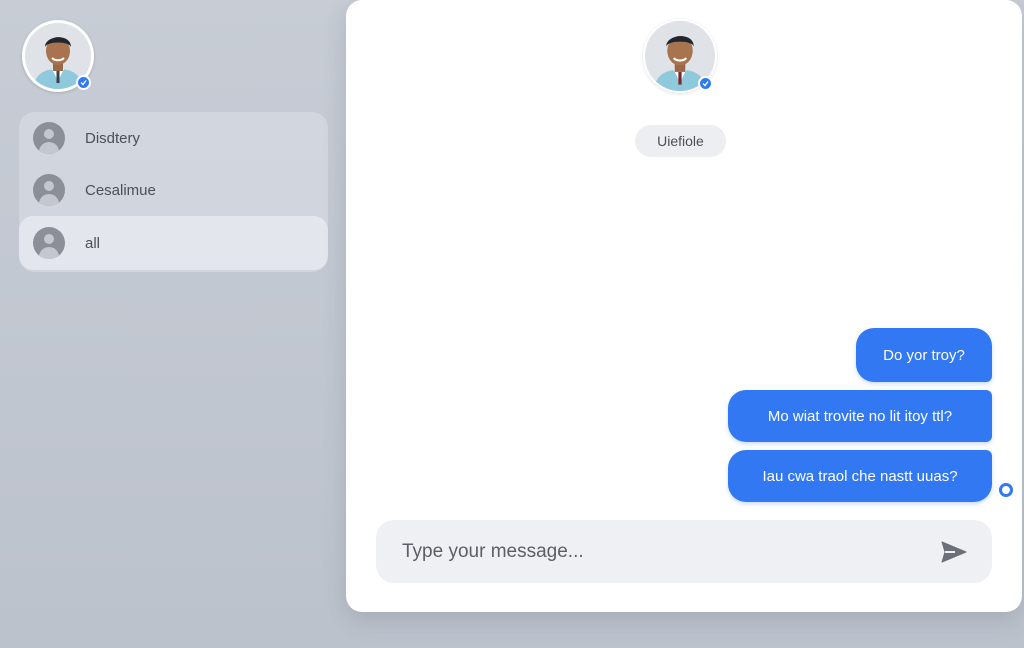 This screenshot has height=648, width=1024. Describe the element at coordinates (860, 476) in the screenshot. I see `message-bubble: Iau cwa traol che nastt uuas?` at that location.